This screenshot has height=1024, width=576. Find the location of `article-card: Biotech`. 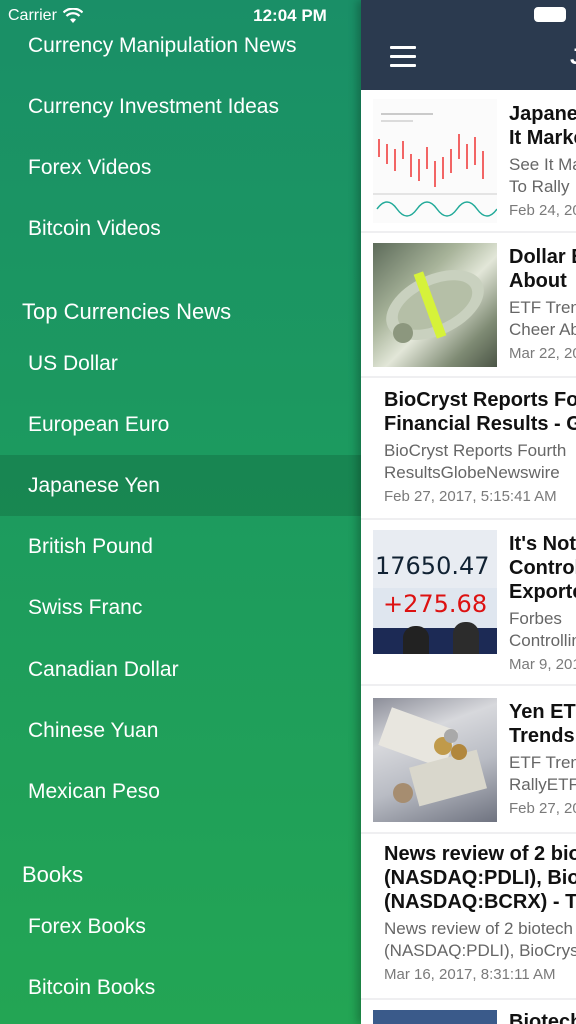

article-card: Biotech is located at coordinates (468, 1012).